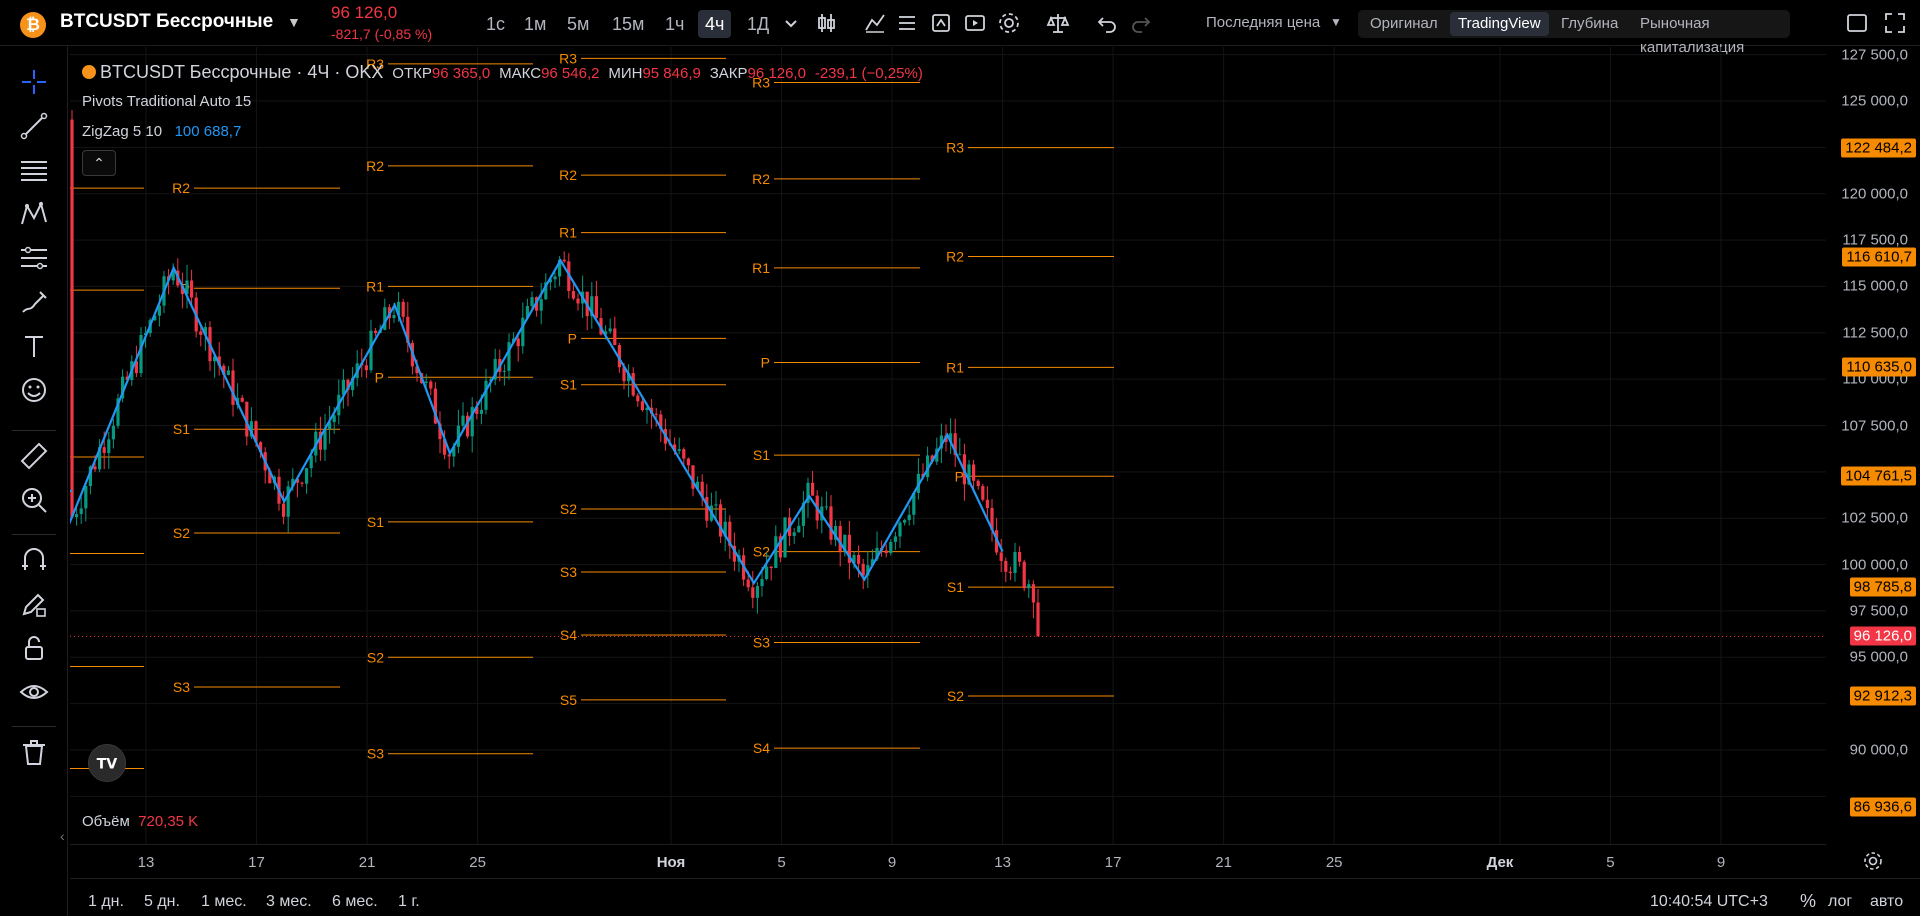 This screenshot has width=1920, height=916. I want to click on replay-icon, so click(975, 23).